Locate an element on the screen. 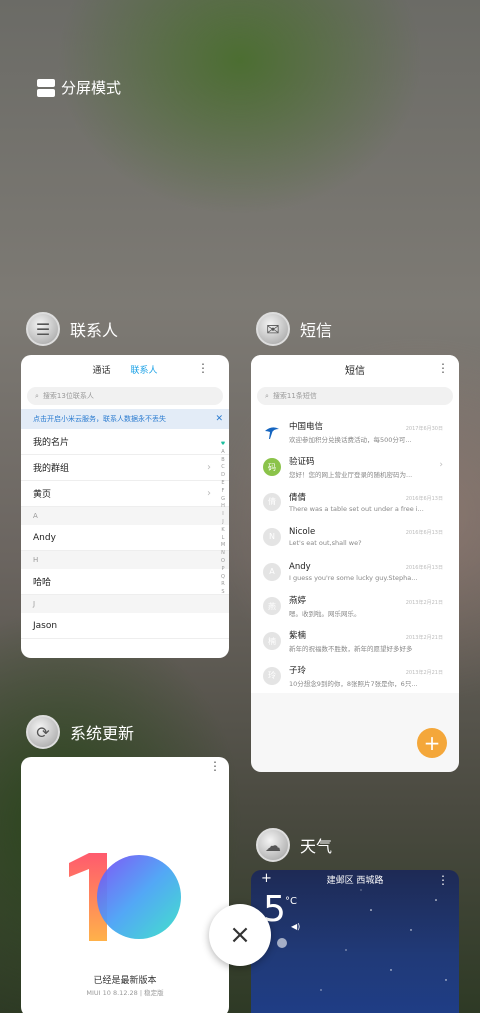 Image resolution: width=480 pixels, height=1013 pixels. cloud-banner-text: 点击开启小米云服务，联系人数据永不丢失 is located at coordinates (99, 419).